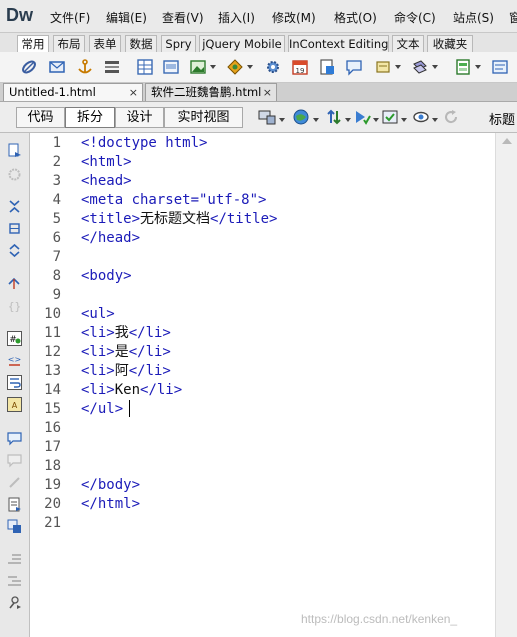 This screenshot has height=637, width=517. Describe the element at coordinates (236, 17) in the screenshot. I see `menu-insert: 插入(I)` at that location.